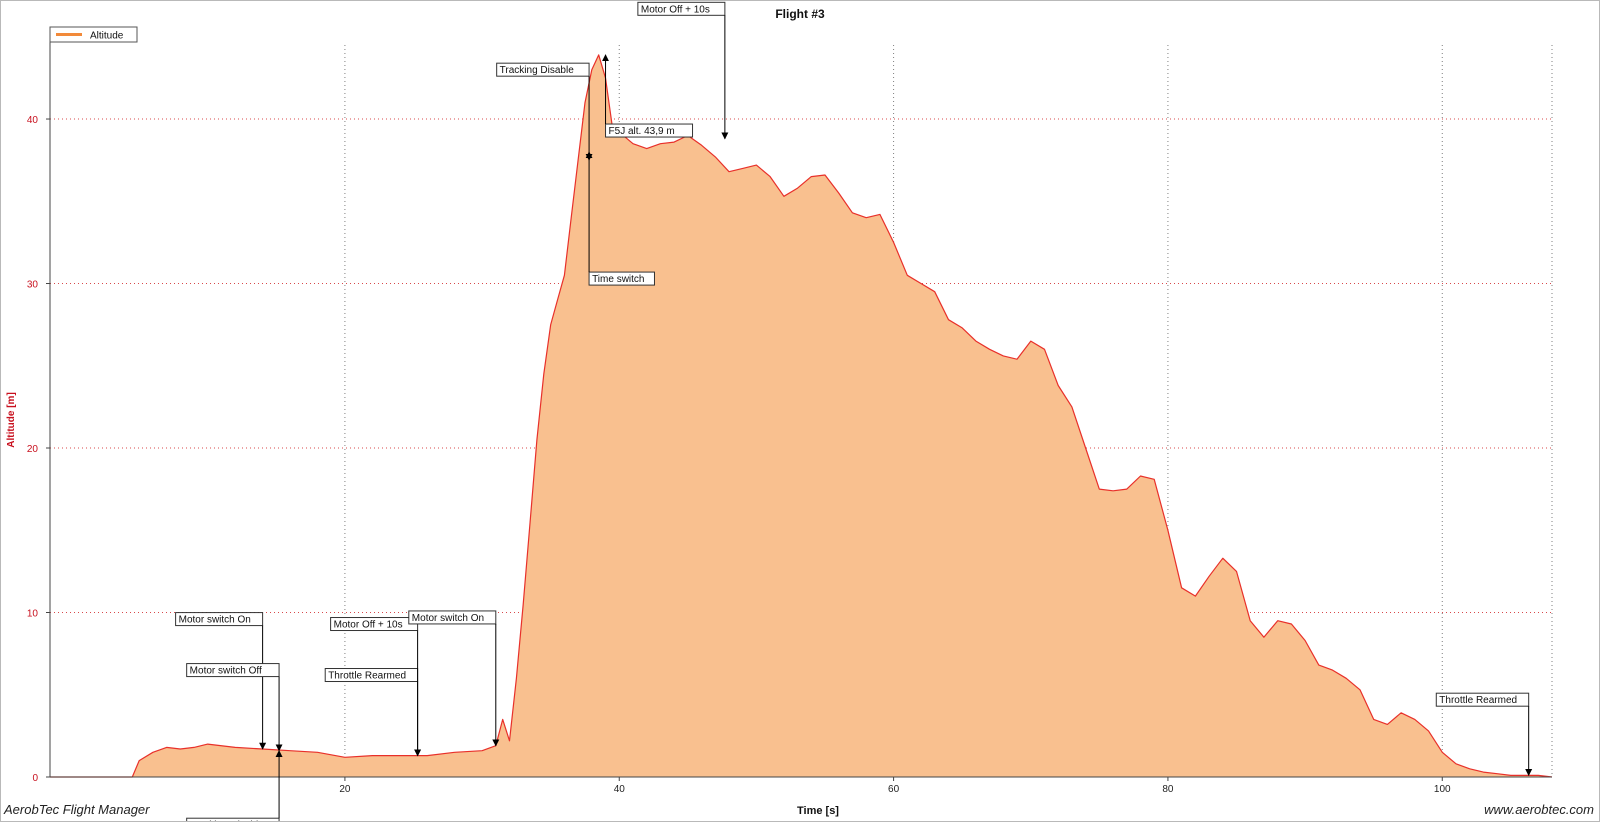 This screenshot has width=1600, height=827. I want to click on y-axis-label: Altitude [m], so click(11, 420).